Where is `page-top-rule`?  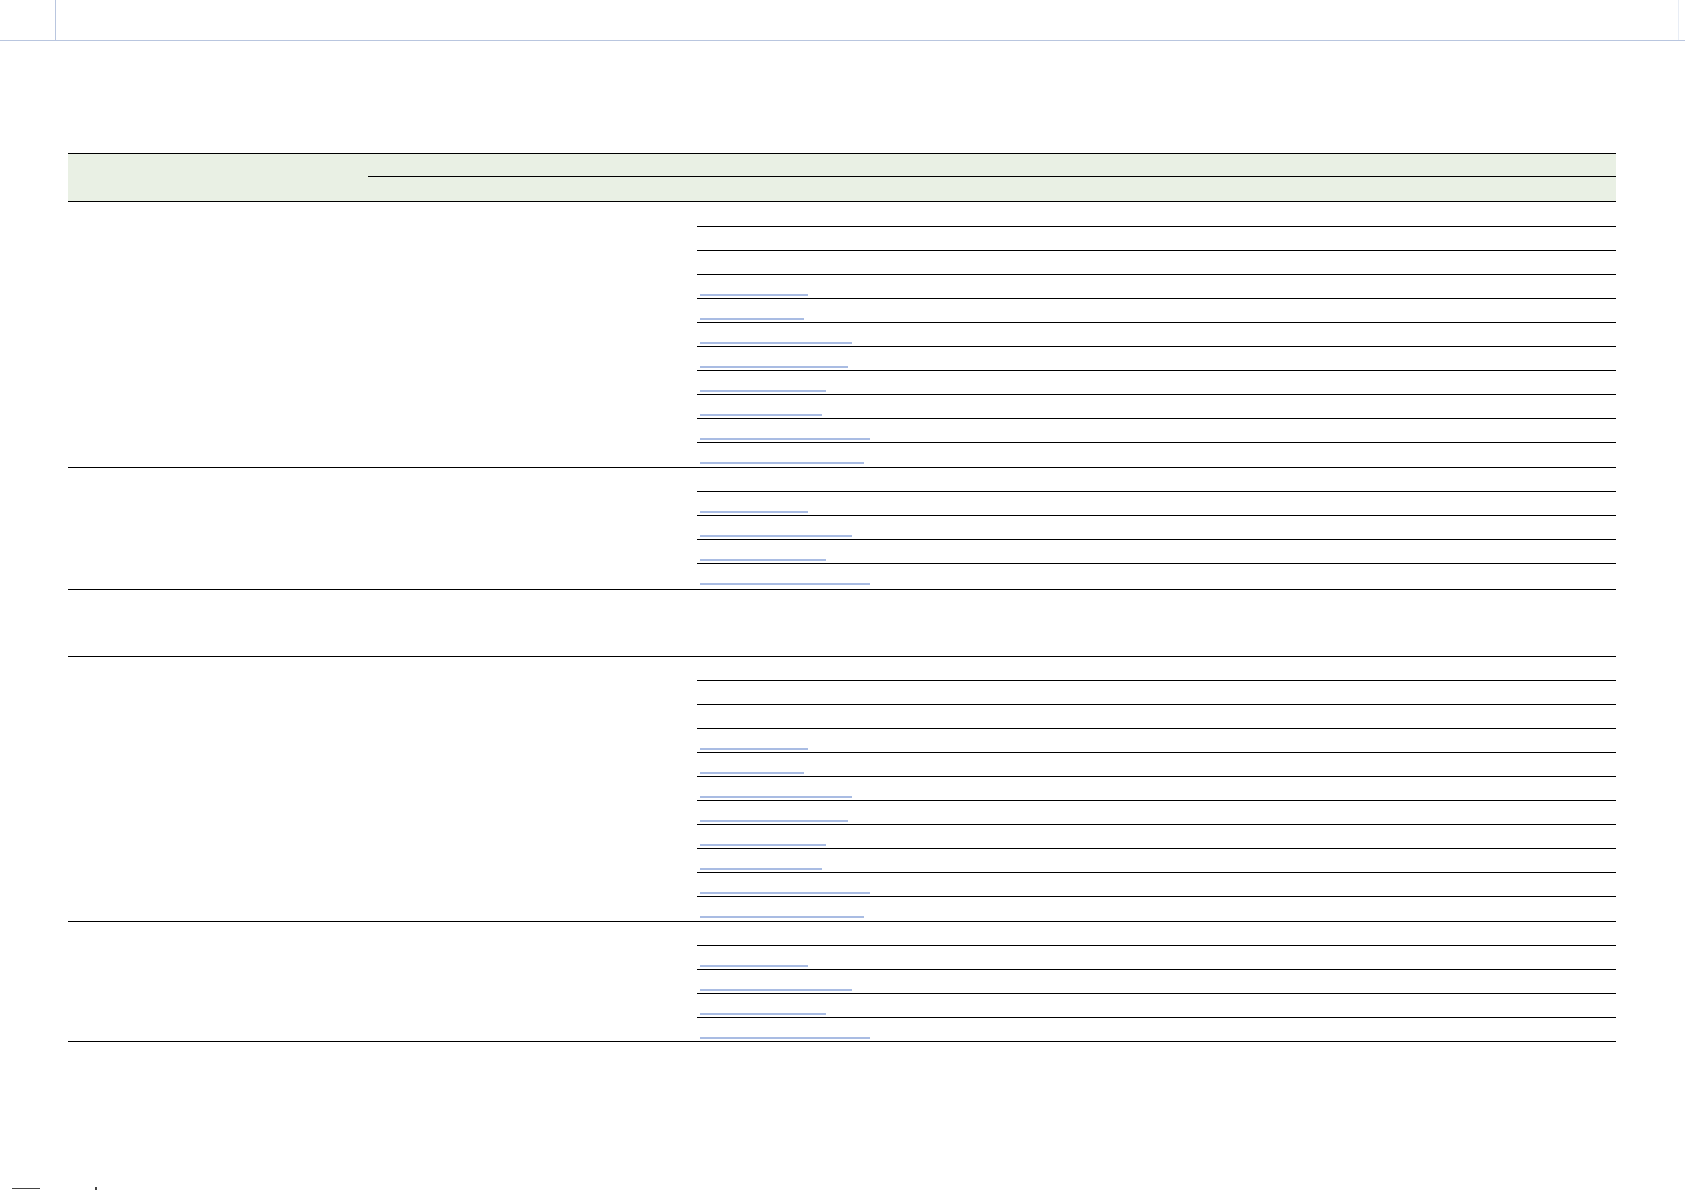
page-top-rule is located at coordinates (842, 40).